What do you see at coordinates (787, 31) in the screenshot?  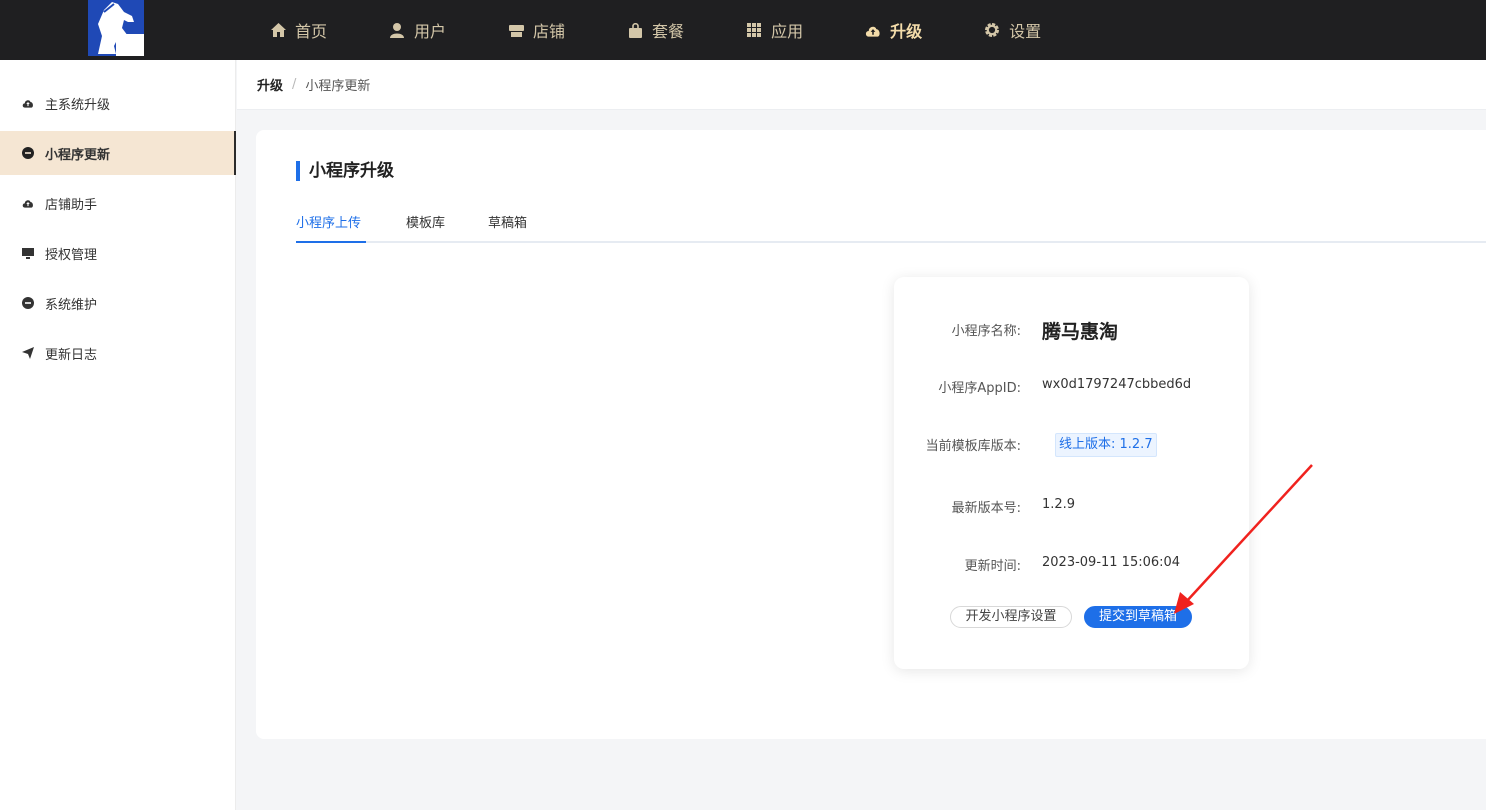 I see `nav-apps-label: 应用` at bounding box center [787, 31].